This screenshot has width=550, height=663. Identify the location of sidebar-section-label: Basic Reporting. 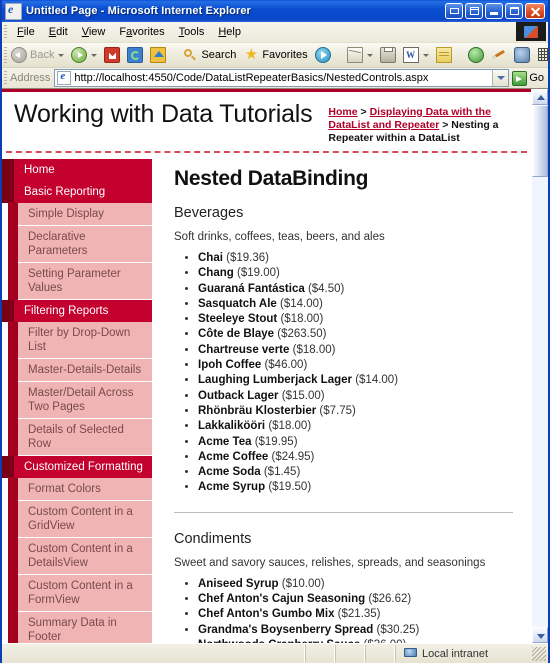
(65, 192).